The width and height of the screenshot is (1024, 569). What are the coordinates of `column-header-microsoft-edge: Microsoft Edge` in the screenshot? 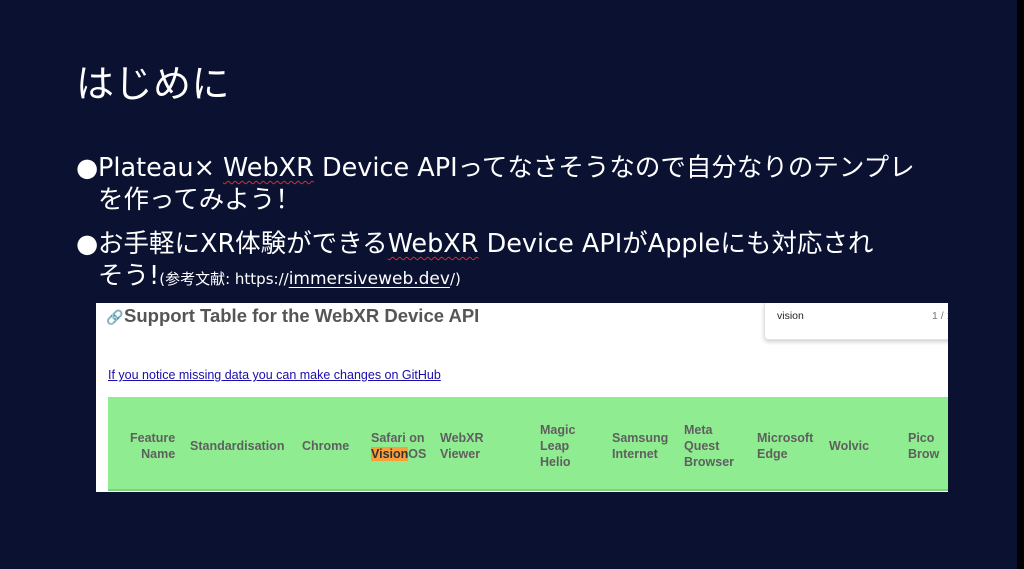 It's located at (785, 446).